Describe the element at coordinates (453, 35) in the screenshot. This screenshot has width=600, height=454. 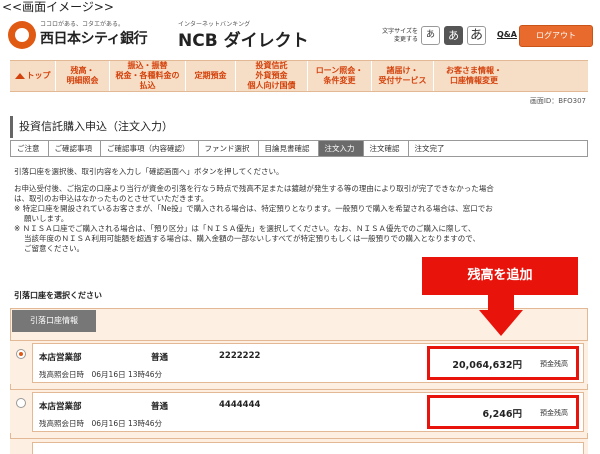
I see `font-size-medium-button: あ` at that location.